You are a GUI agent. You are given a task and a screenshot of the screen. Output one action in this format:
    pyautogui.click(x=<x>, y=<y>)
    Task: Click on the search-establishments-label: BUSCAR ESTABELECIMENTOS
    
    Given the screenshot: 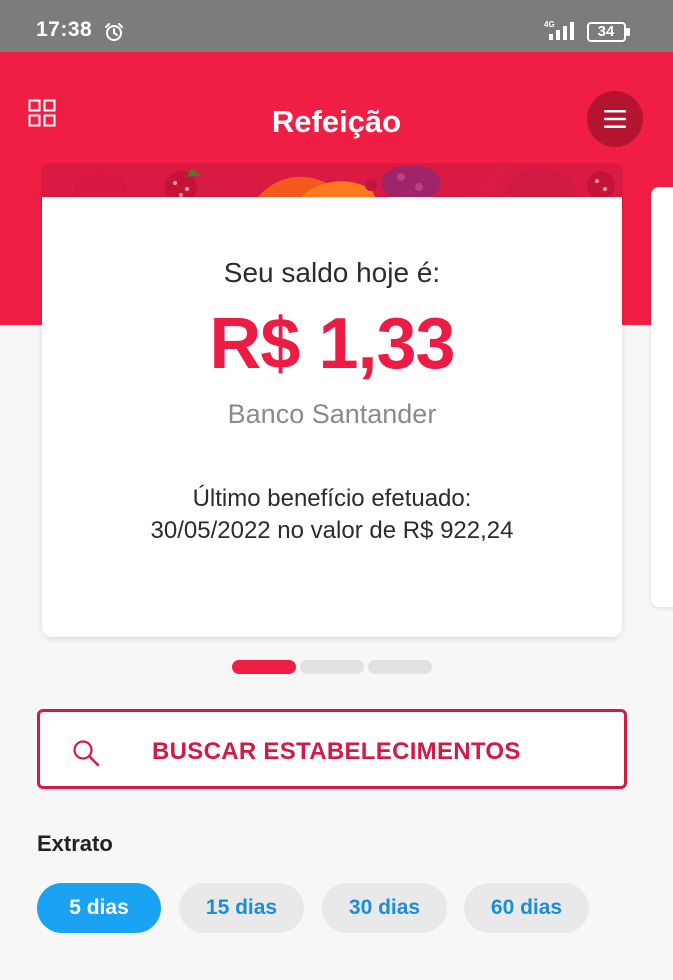 What is the action you would take?
    pyautogui.click(x=336, y=751)
    